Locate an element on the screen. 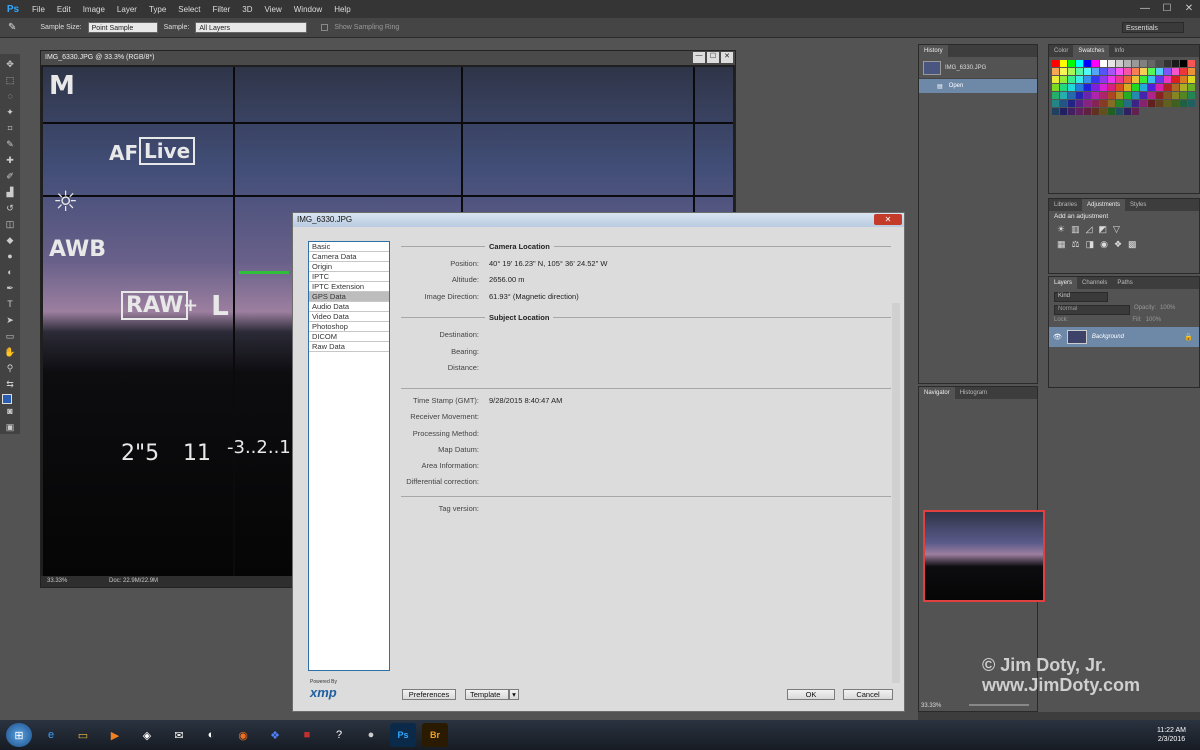 The image size is (1200, 750). ok-button: OK is located at coordinates (811, 694).